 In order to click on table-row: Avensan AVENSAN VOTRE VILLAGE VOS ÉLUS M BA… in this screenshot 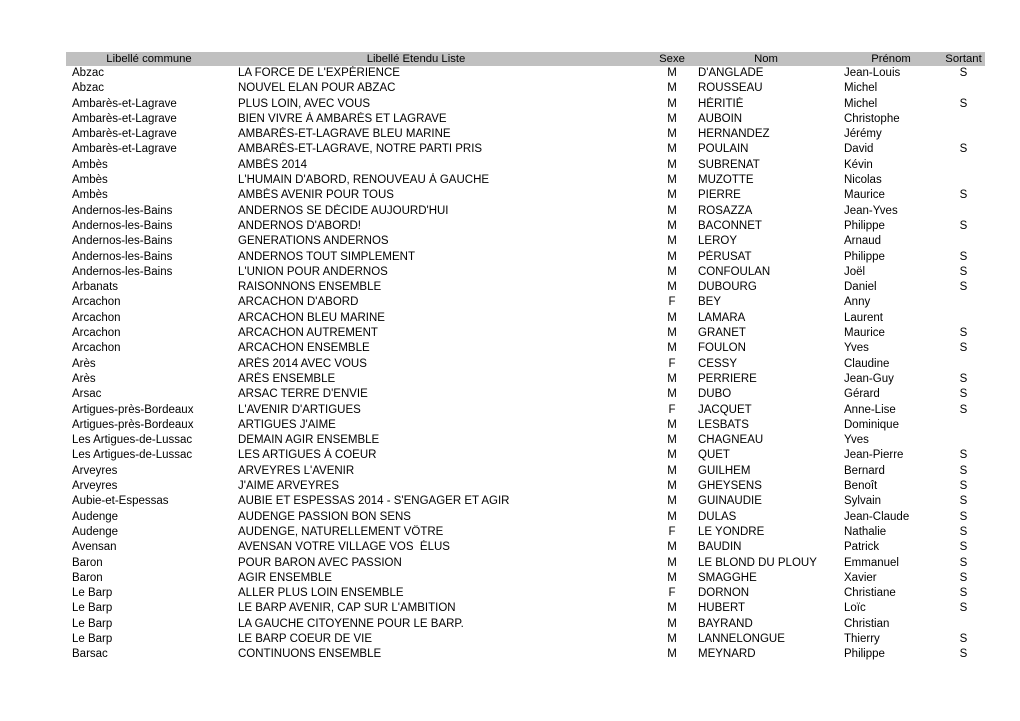, I will do `click(525, 547)`.